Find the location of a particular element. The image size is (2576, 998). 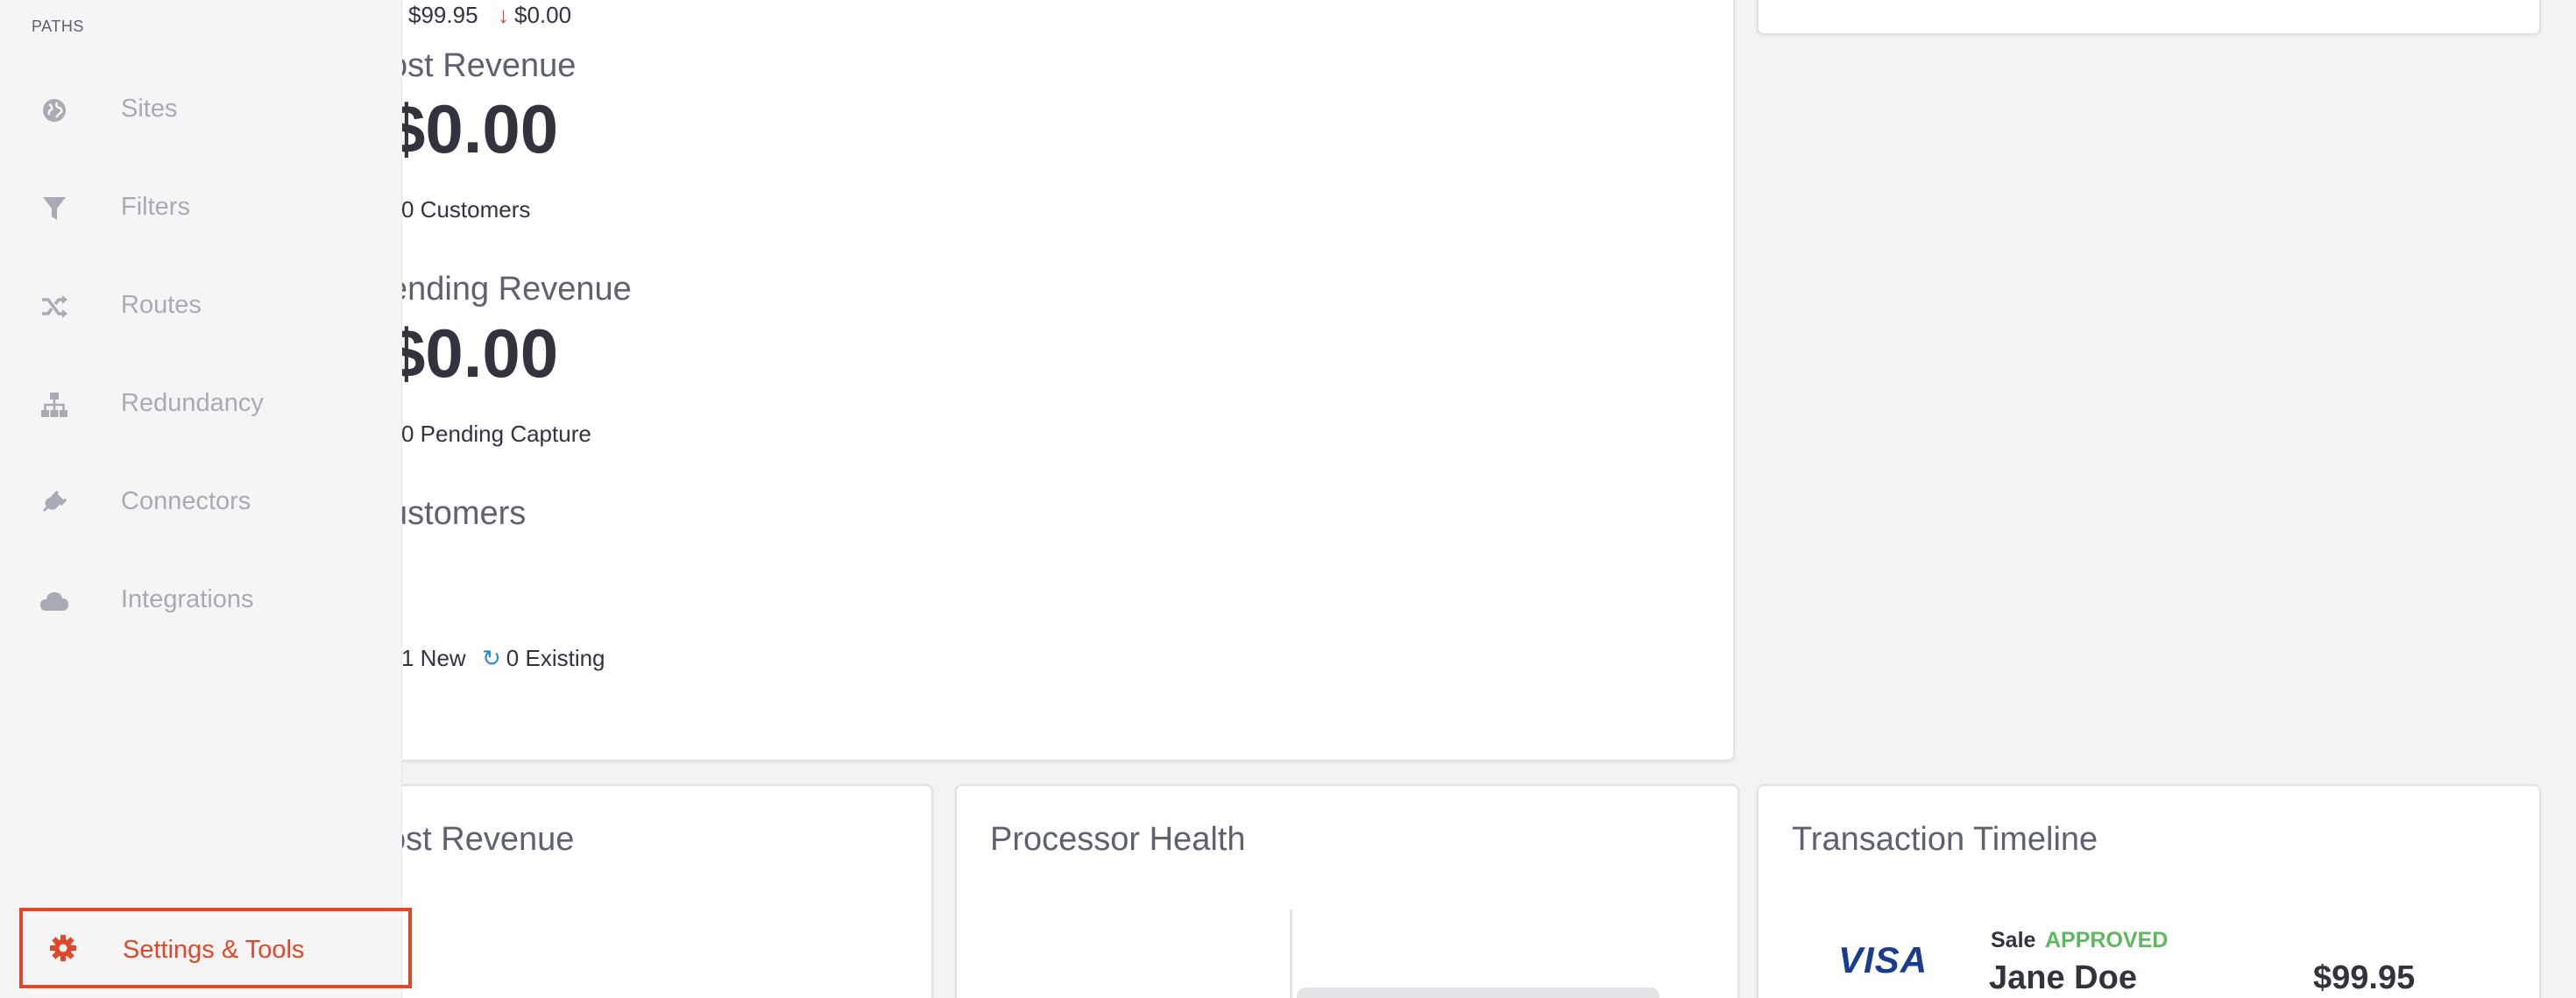

processor-chart-axis is located at coordinates (1291, 954).